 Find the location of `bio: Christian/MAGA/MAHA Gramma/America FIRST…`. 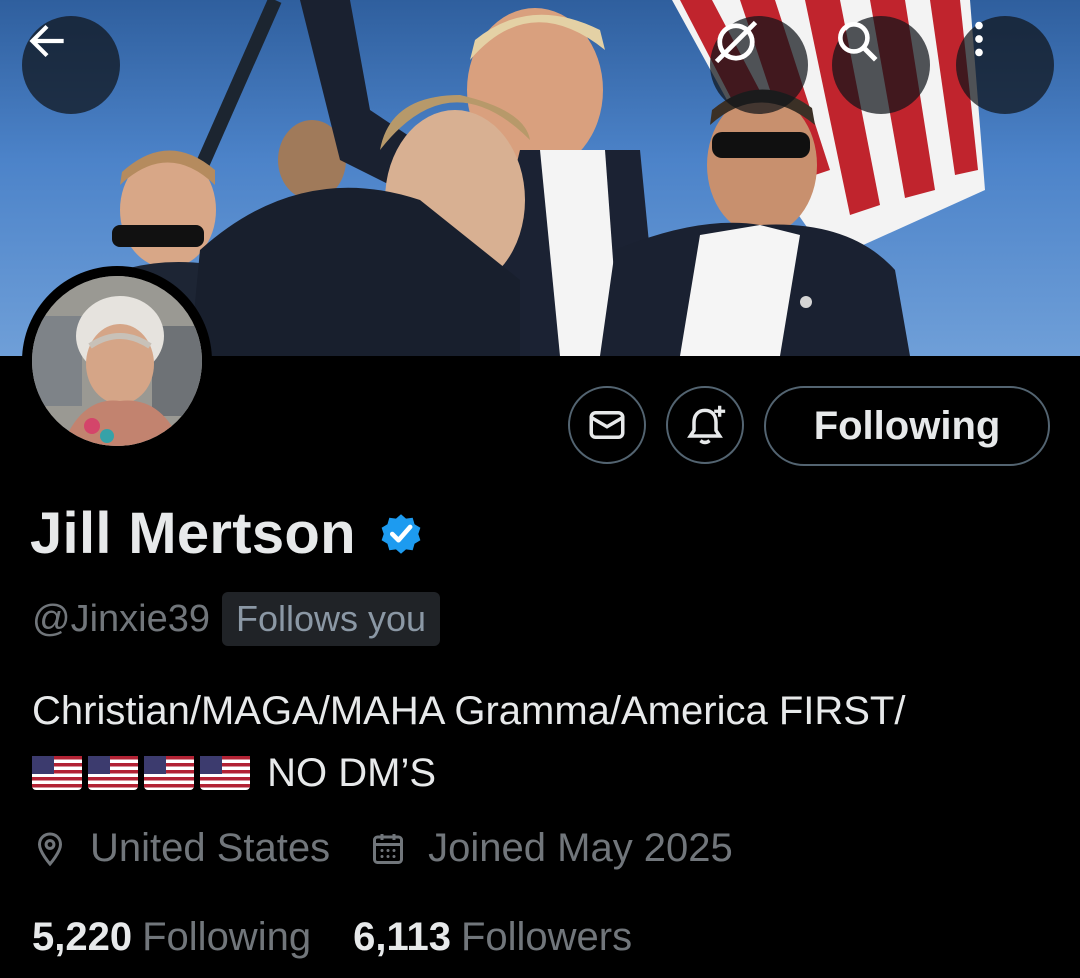

bio: Christian/MAGA/MAHA Gramma/America FIRST… is located at coordinates (542, 742).